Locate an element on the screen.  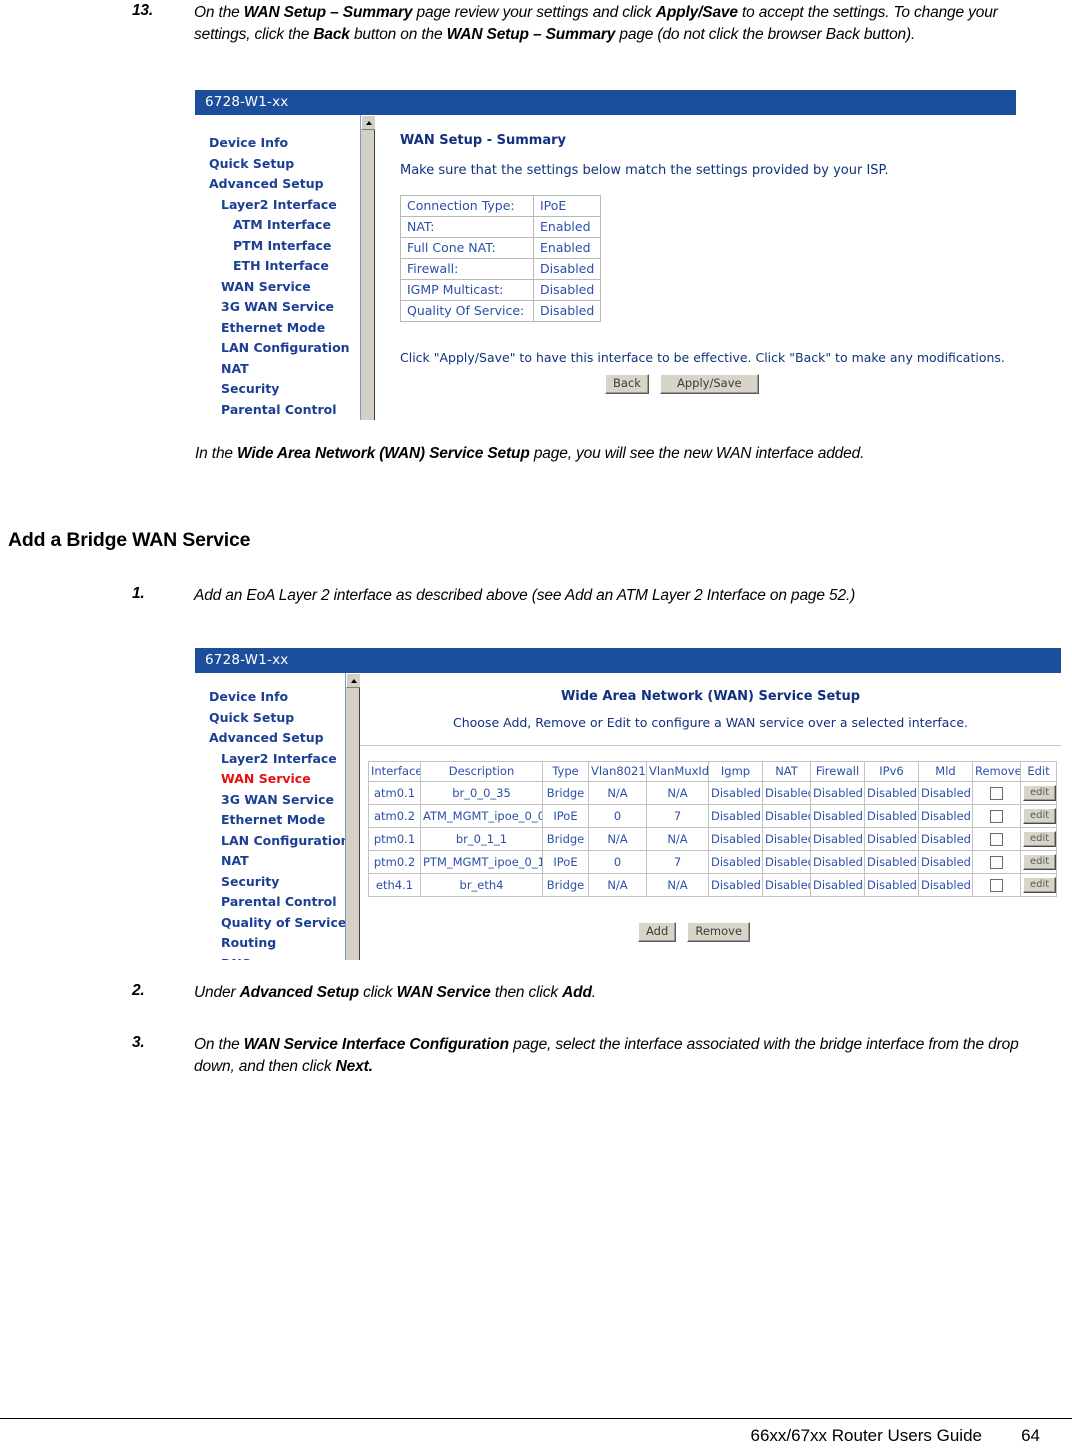
table-row: NAT: Enabled is located at coordinates (501, 227).